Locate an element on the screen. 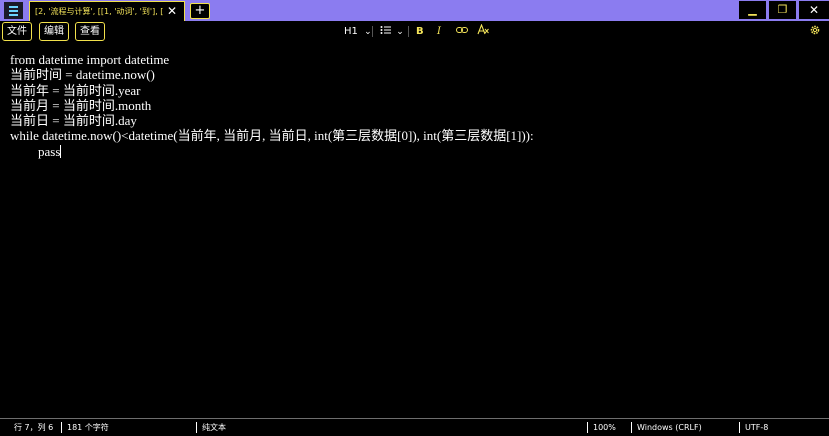 This screenshot has height=436, width=829. link-icon is located at coordinates (462, 30).